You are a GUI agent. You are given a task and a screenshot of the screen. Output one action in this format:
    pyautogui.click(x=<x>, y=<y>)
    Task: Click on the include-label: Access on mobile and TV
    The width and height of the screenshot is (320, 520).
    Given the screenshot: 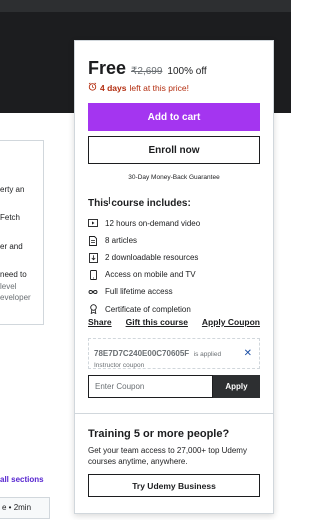 What is the action you would take?
    pyautogui.click(x=150, y=275)
    